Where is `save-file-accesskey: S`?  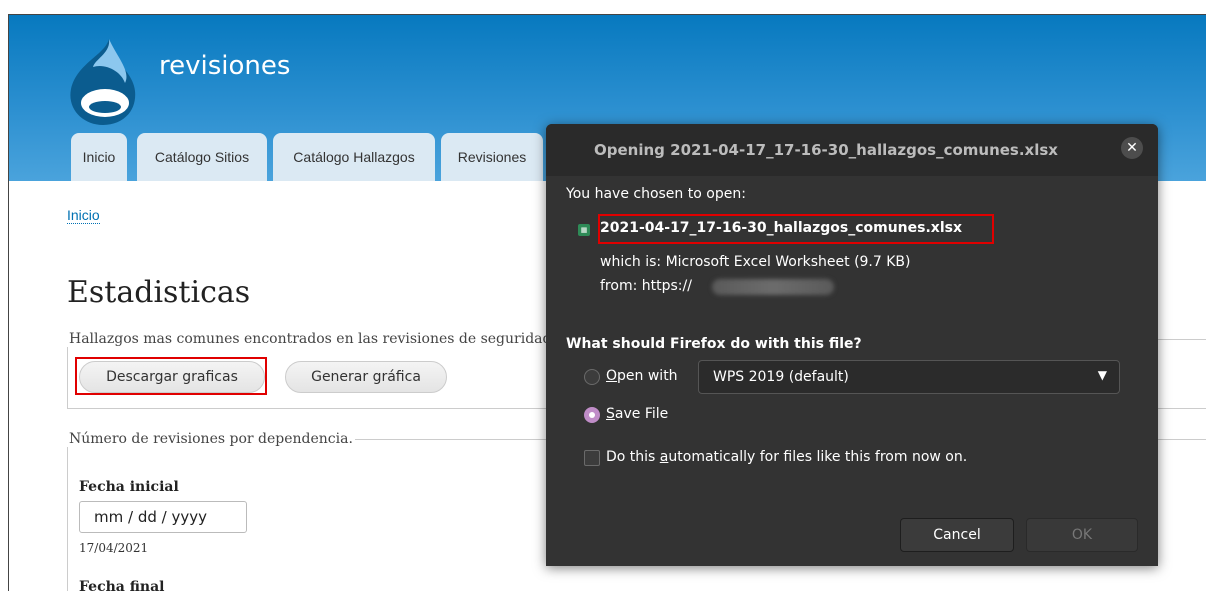
save-file-accesskey: S is located at coordinates (610, 414).